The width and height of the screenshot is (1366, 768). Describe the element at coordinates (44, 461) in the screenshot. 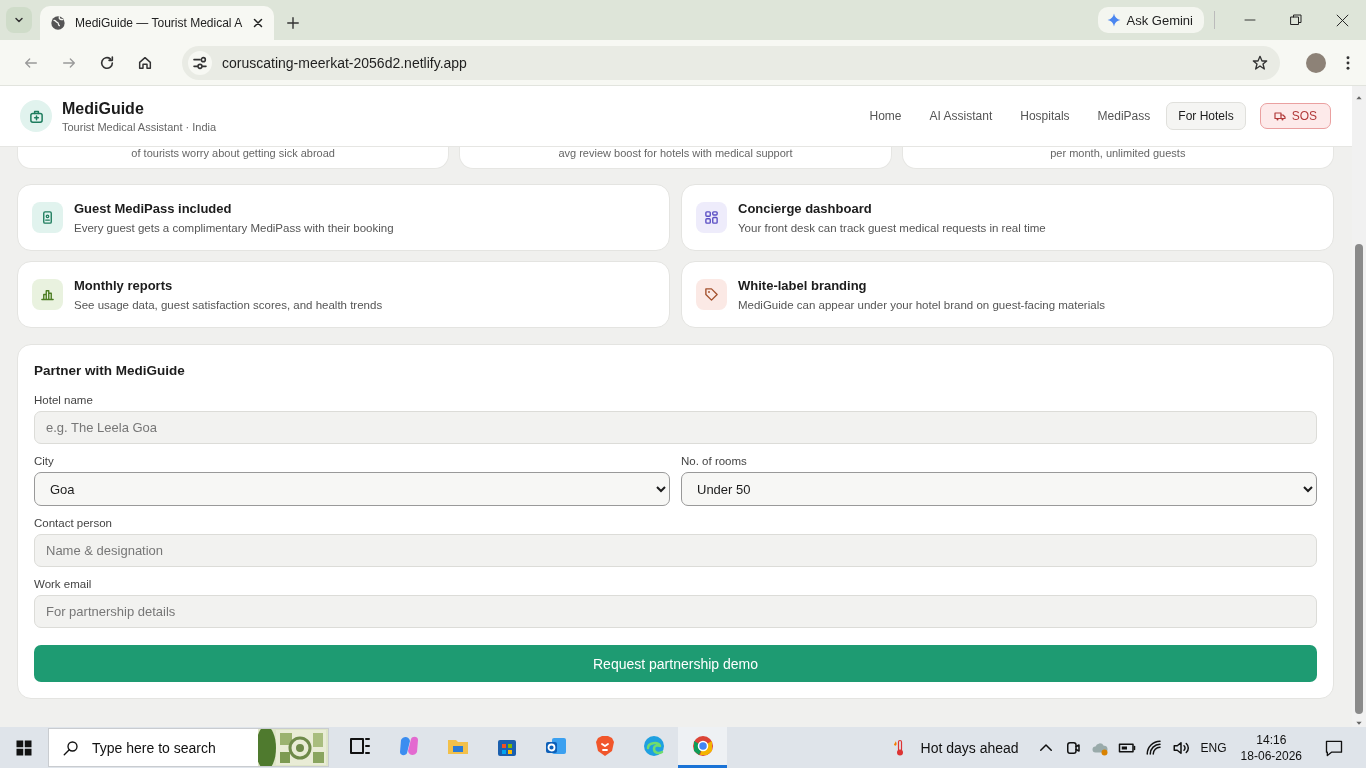

I see `field-label: City` at that location.